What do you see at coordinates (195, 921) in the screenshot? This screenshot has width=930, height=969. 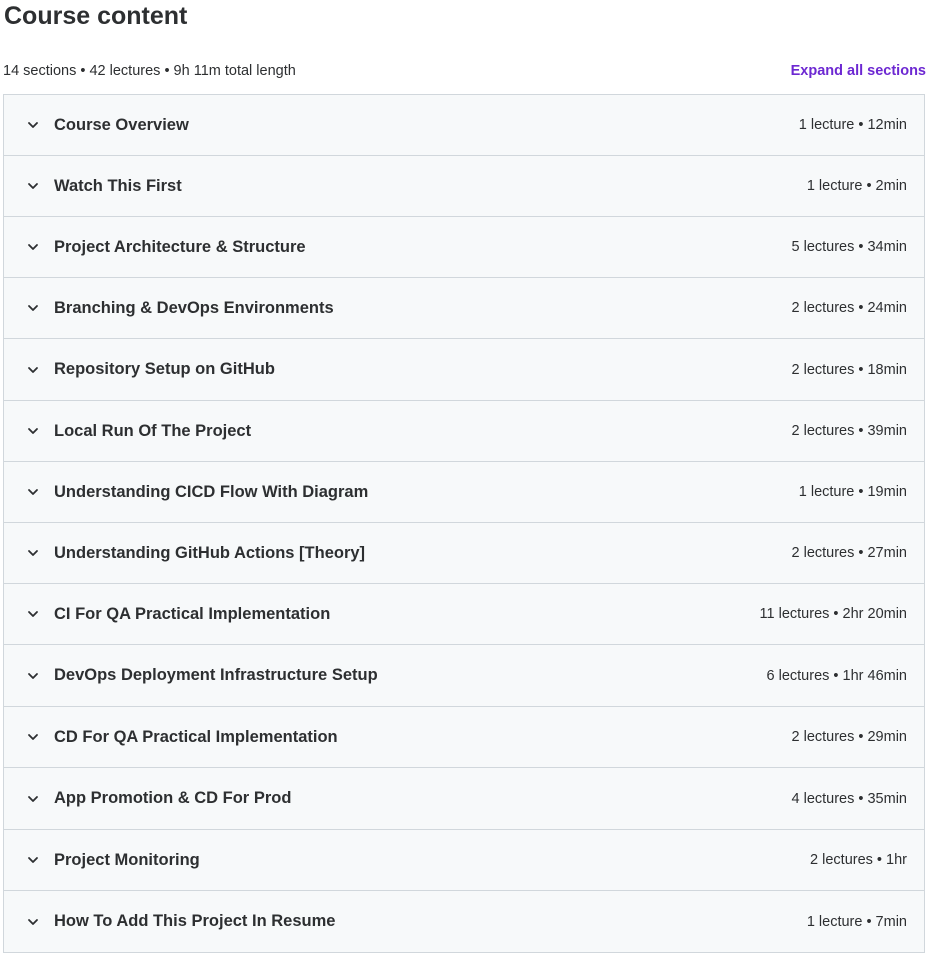 I see `section-title: How To Add This Project In Resume` at bounding box center [195, 921].